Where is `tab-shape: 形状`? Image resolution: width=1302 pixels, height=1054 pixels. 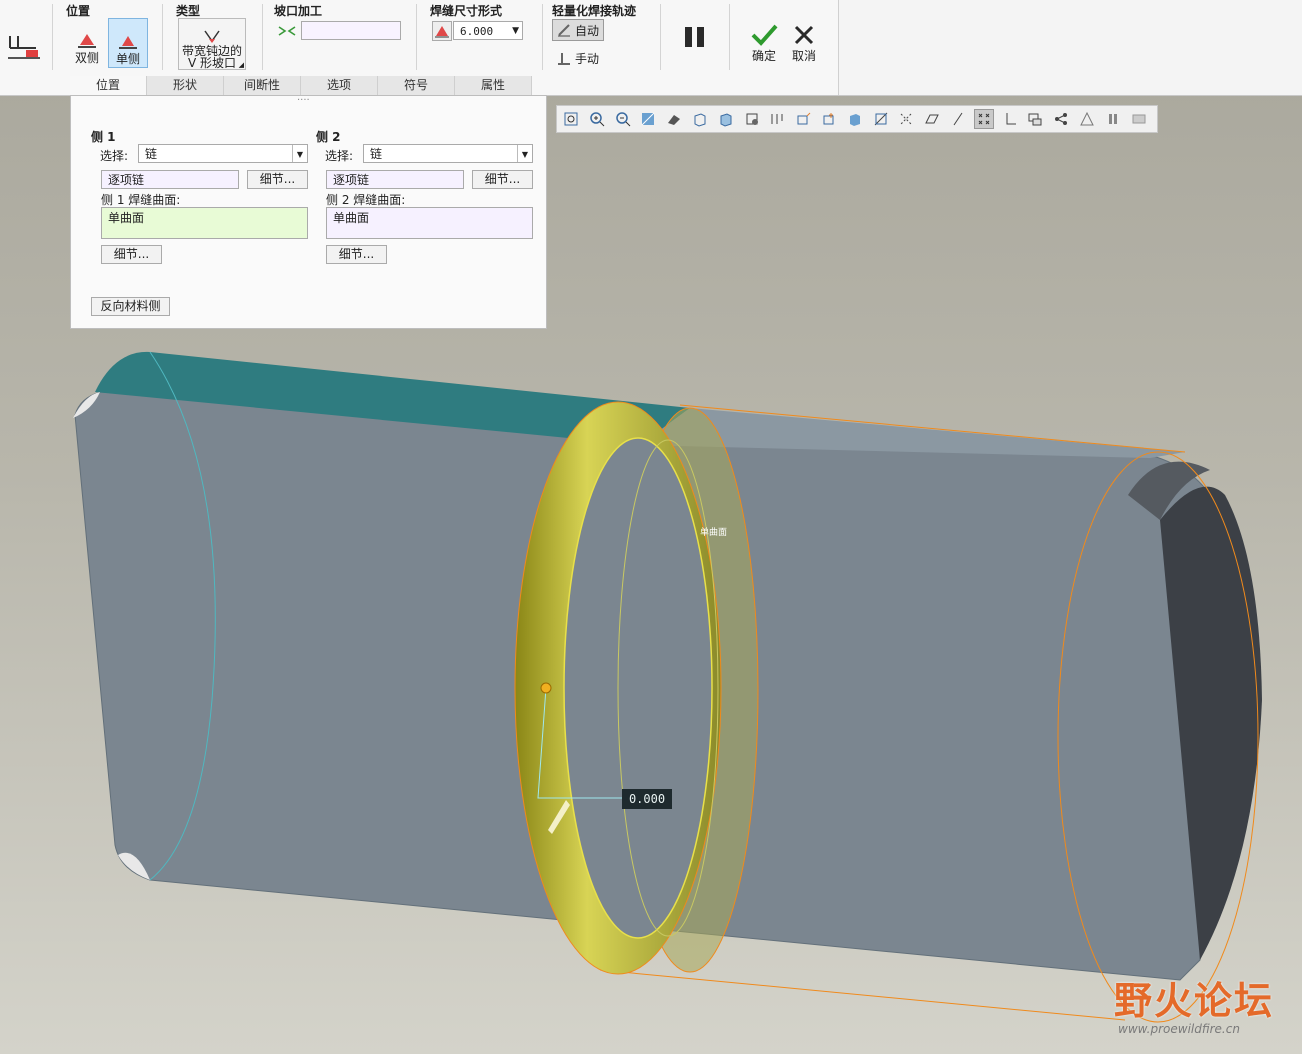
tab-shape: 形状 is located at coordinates (185, 85).